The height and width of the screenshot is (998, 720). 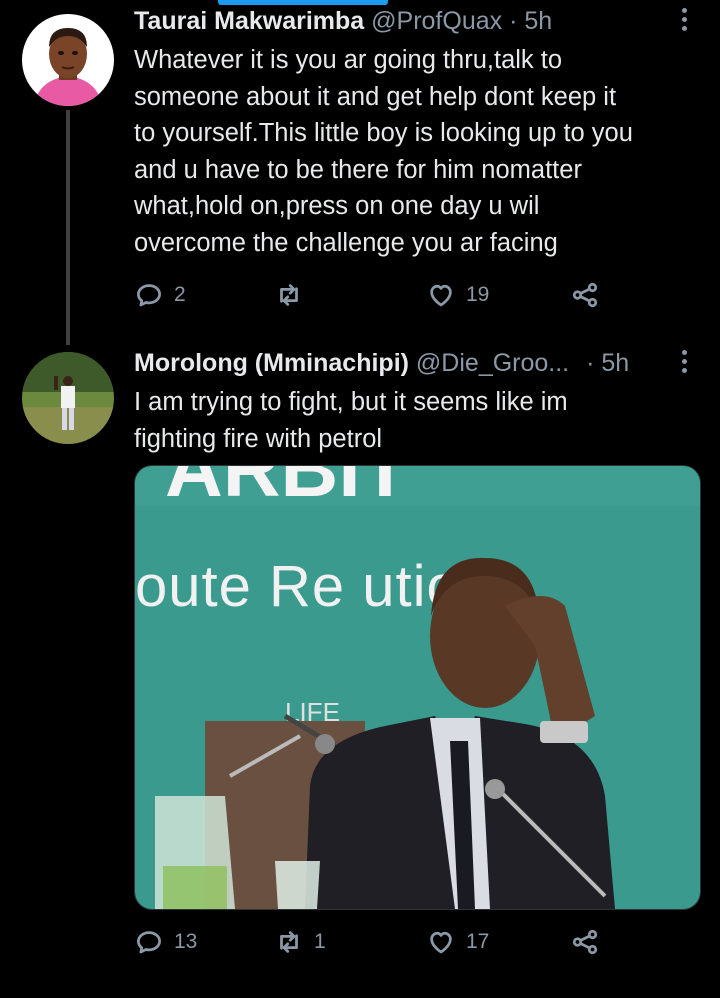 I want to click on media-text-top: ARBIT, so click(x=287, y=489).